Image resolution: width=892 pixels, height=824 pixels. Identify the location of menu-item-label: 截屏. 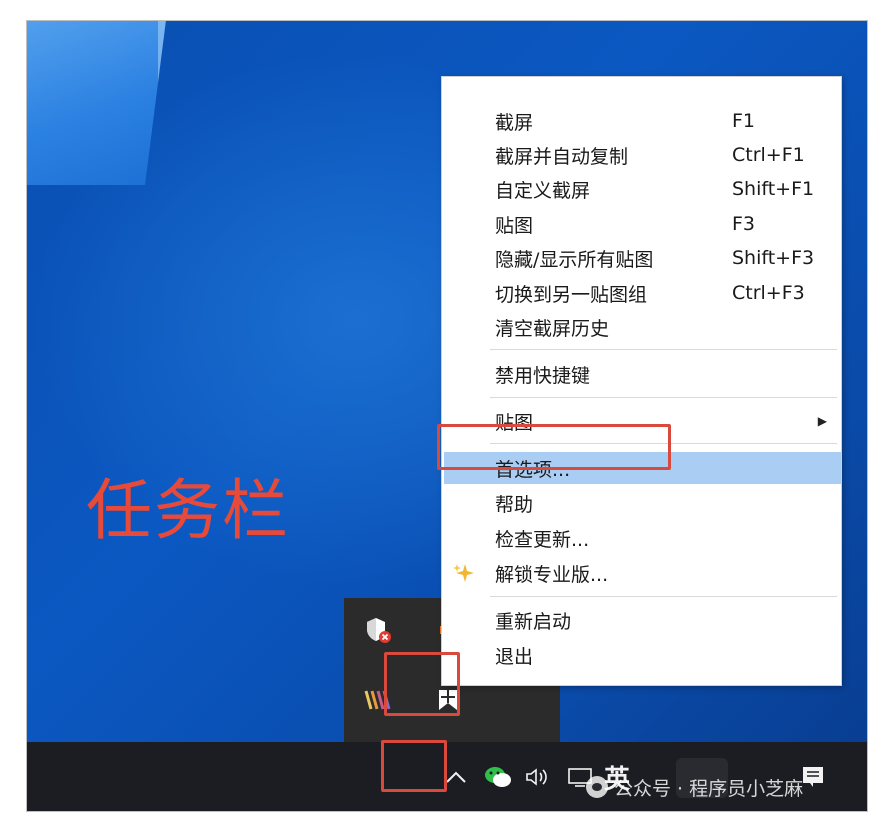
(514, 122).